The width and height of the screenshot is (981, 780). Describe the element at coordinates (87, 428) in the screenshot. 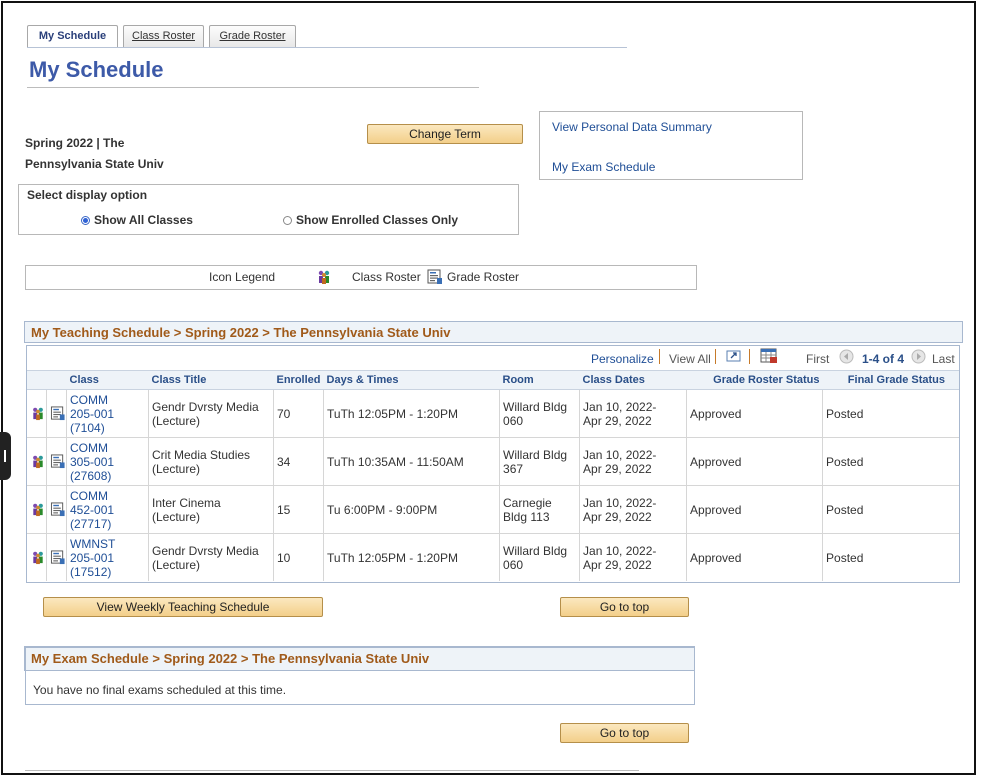

I see `class-number: (7104)` at that location.